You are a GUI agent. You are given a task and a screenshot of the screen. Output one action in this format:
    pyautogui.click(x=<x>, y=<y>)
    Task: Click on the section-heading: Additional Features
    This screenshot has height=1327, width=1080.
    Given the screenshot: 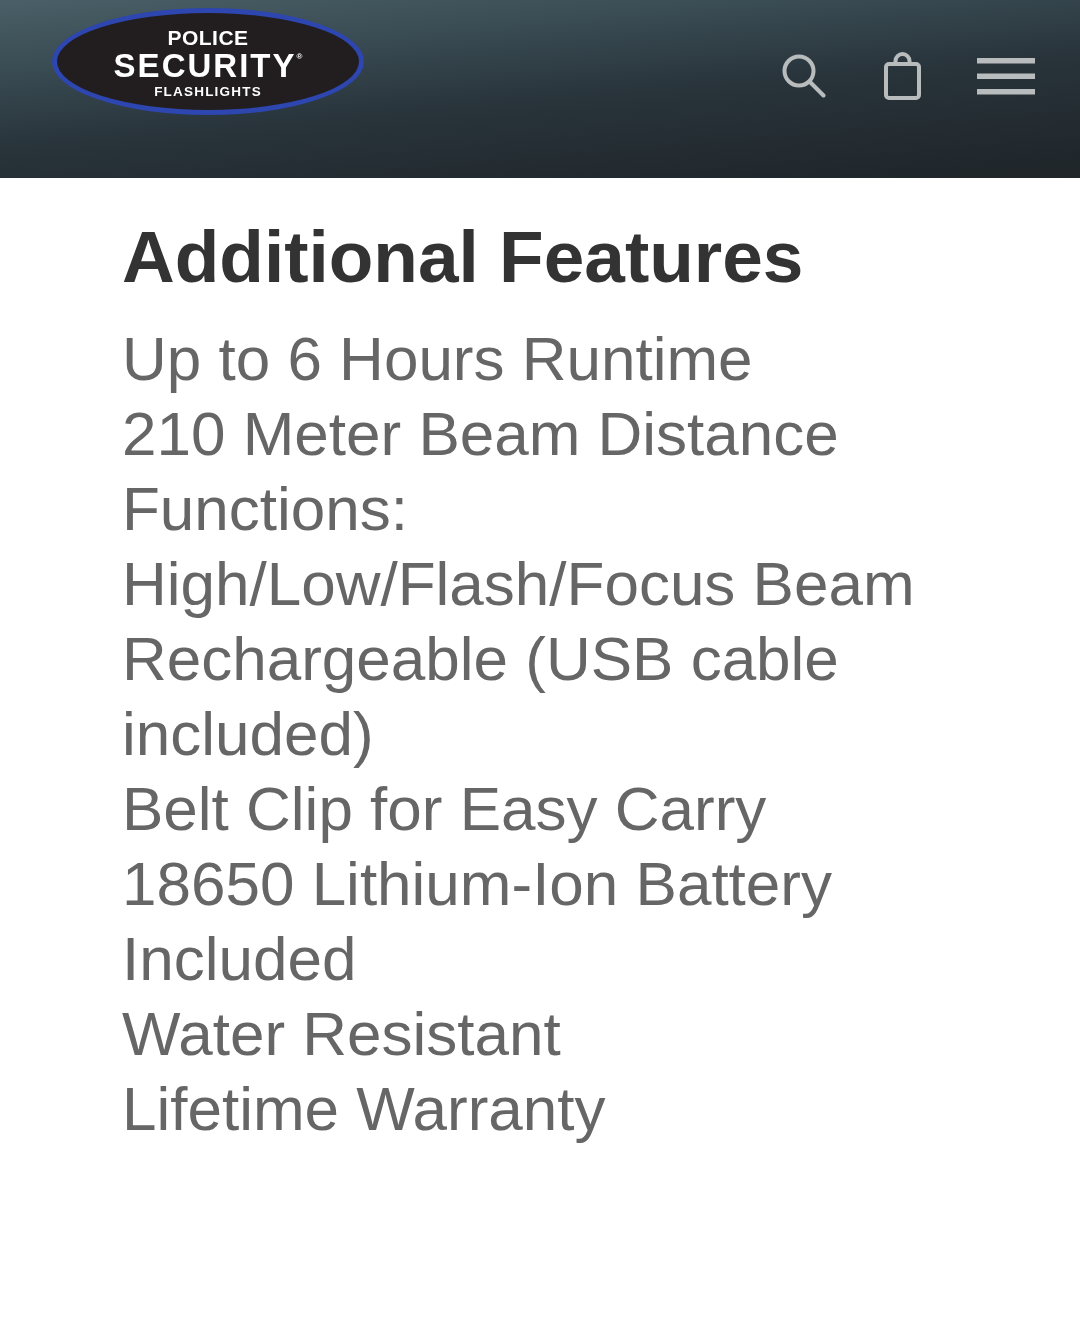 What is the action you would take?
    pyautogui.click(x=463, y=257)
    